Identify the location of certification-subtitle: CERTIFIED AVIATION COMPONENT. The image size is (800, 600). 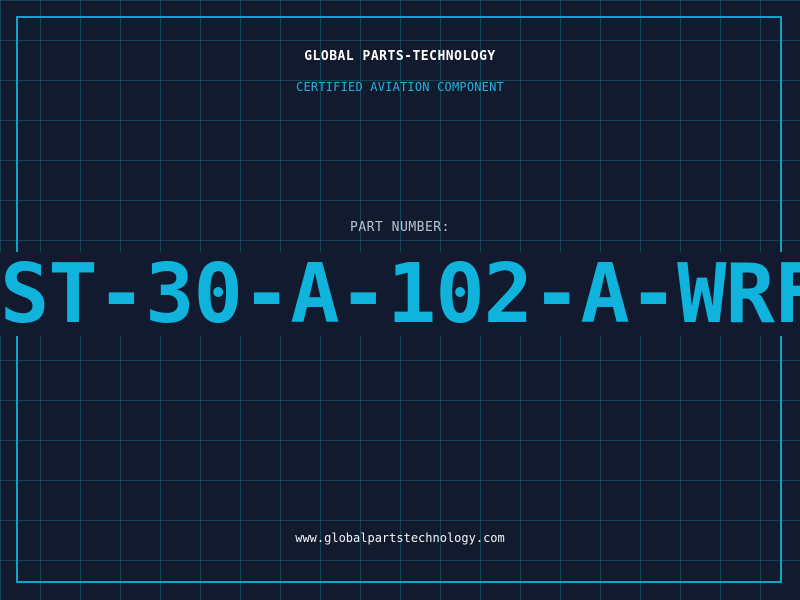
(400, 87).